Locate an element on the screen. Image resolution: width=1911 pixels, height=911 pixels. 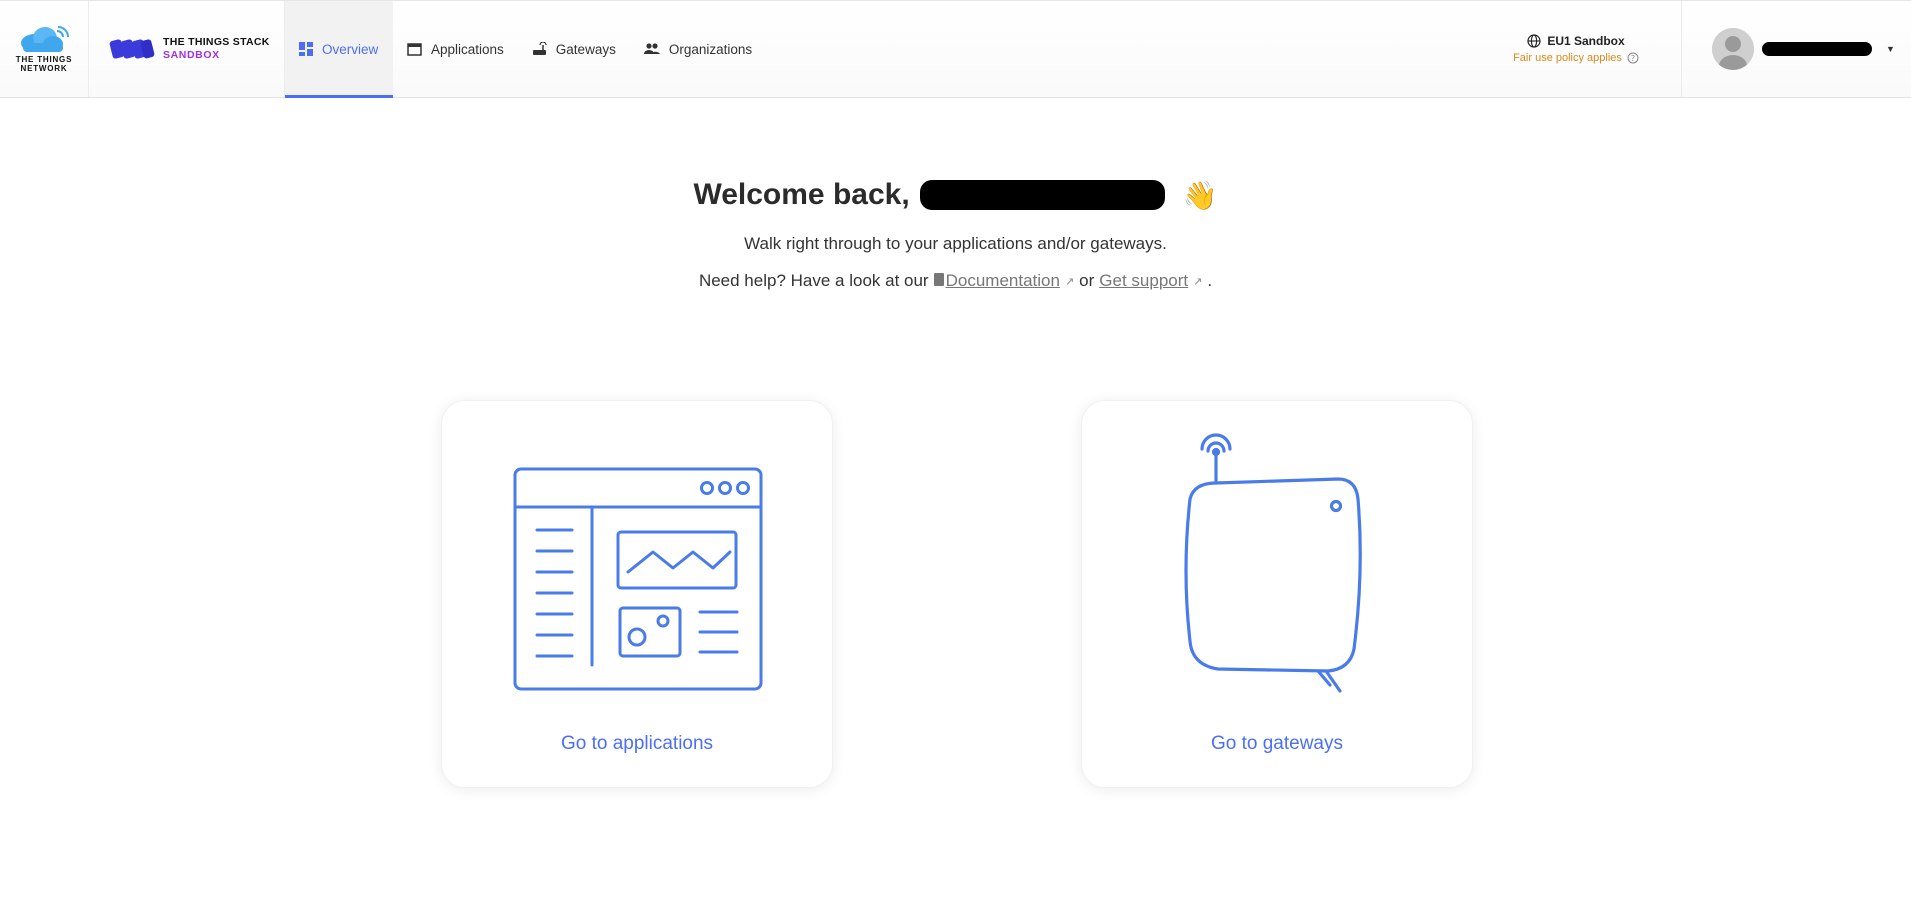
fair-use-notice: Fair use policy applies ? is located at coordinates (1576, 58).